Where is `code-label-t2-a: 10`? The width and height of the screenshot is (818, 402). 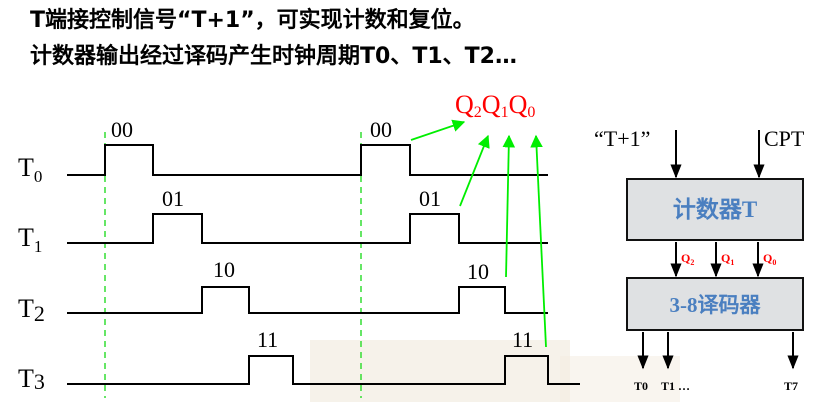 code-label-t2-a: 10 is located at coordinates (224, 269).